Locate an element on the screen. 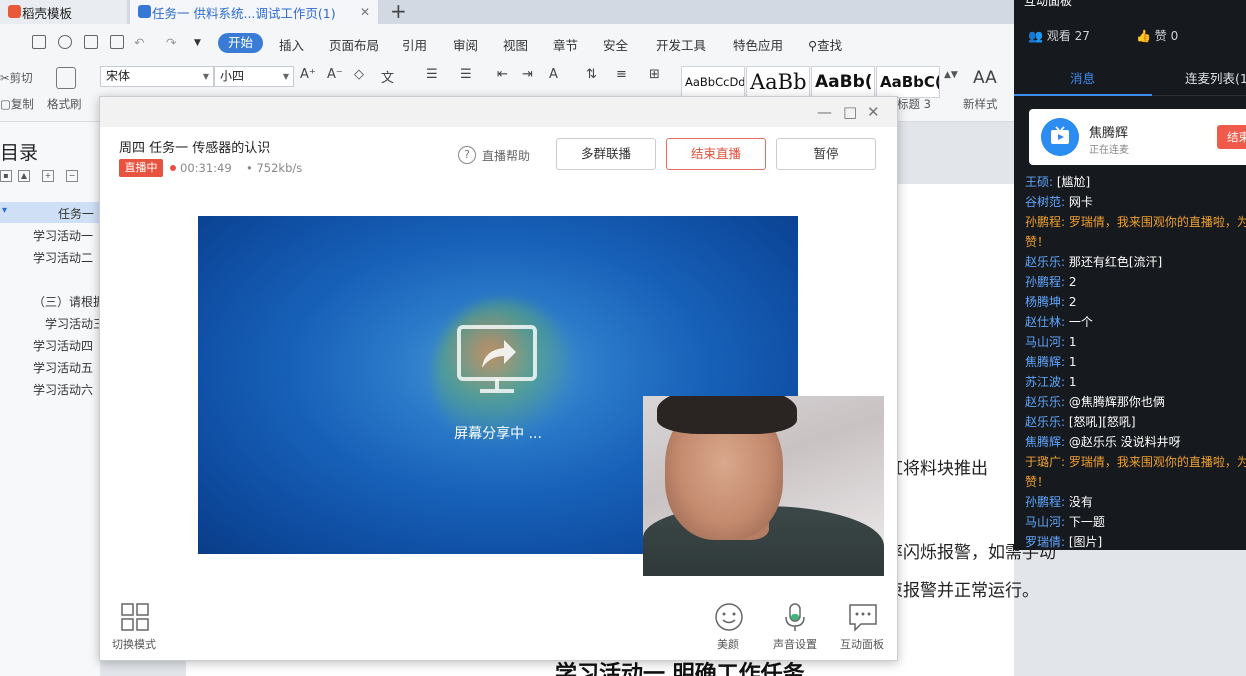  format-painter-icon is located at coordinates (66, 78).